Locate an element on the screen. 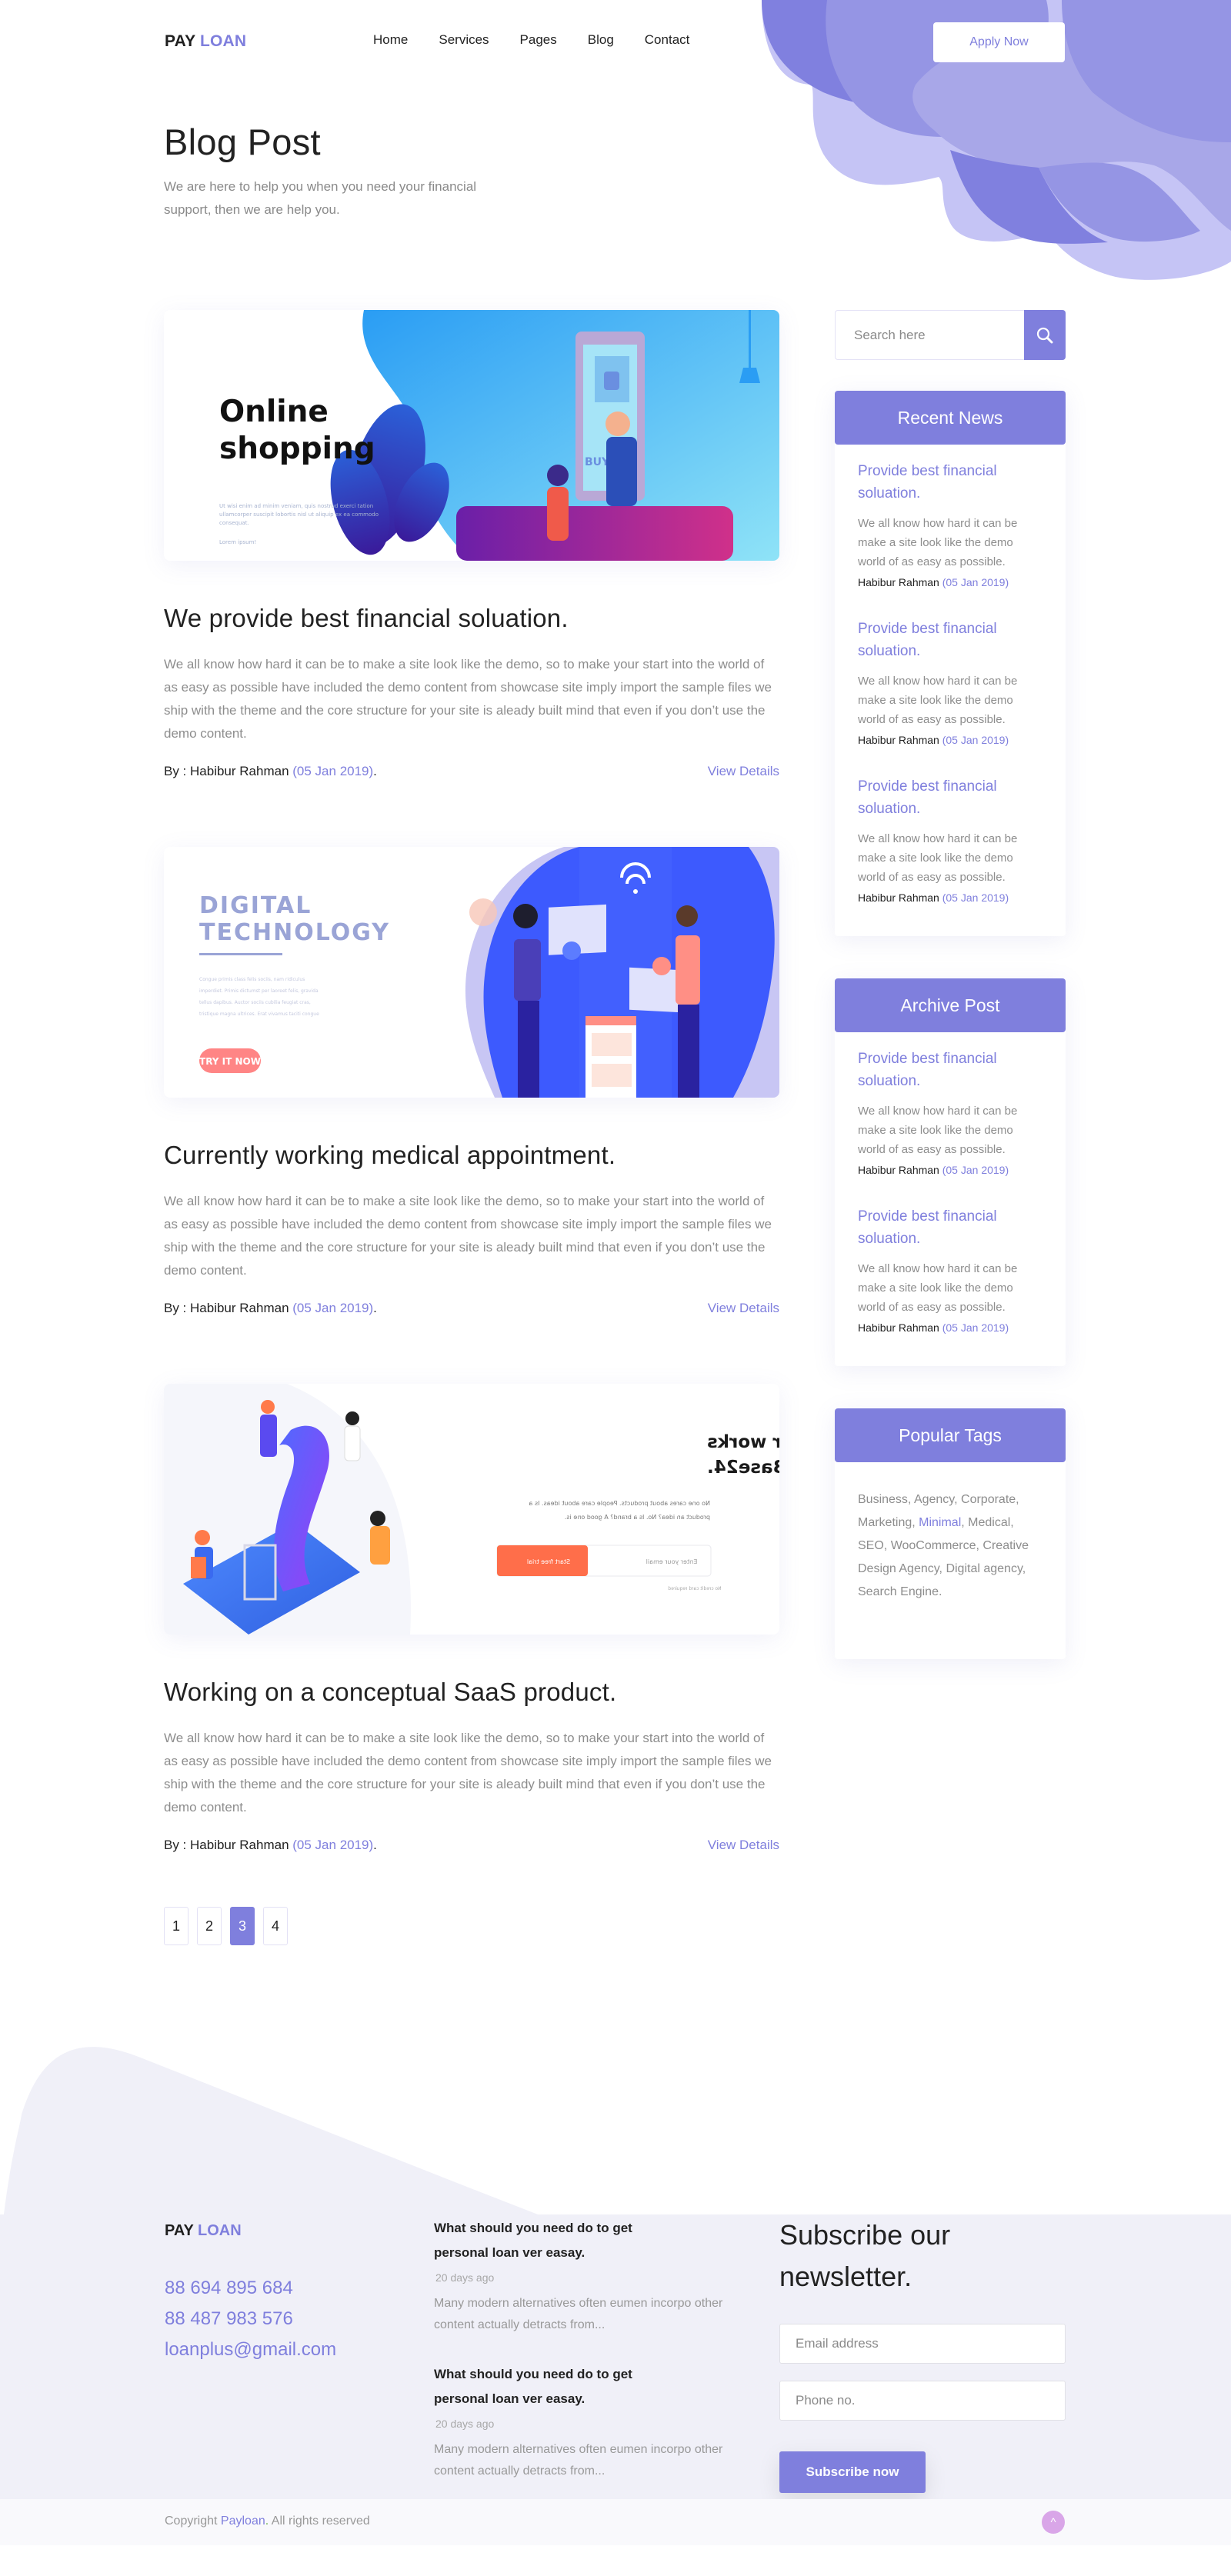 The height and width of the screenshot is (2576, 1231). archive-date: (05 Jan 2019) is located at coordinates (975, 1327).